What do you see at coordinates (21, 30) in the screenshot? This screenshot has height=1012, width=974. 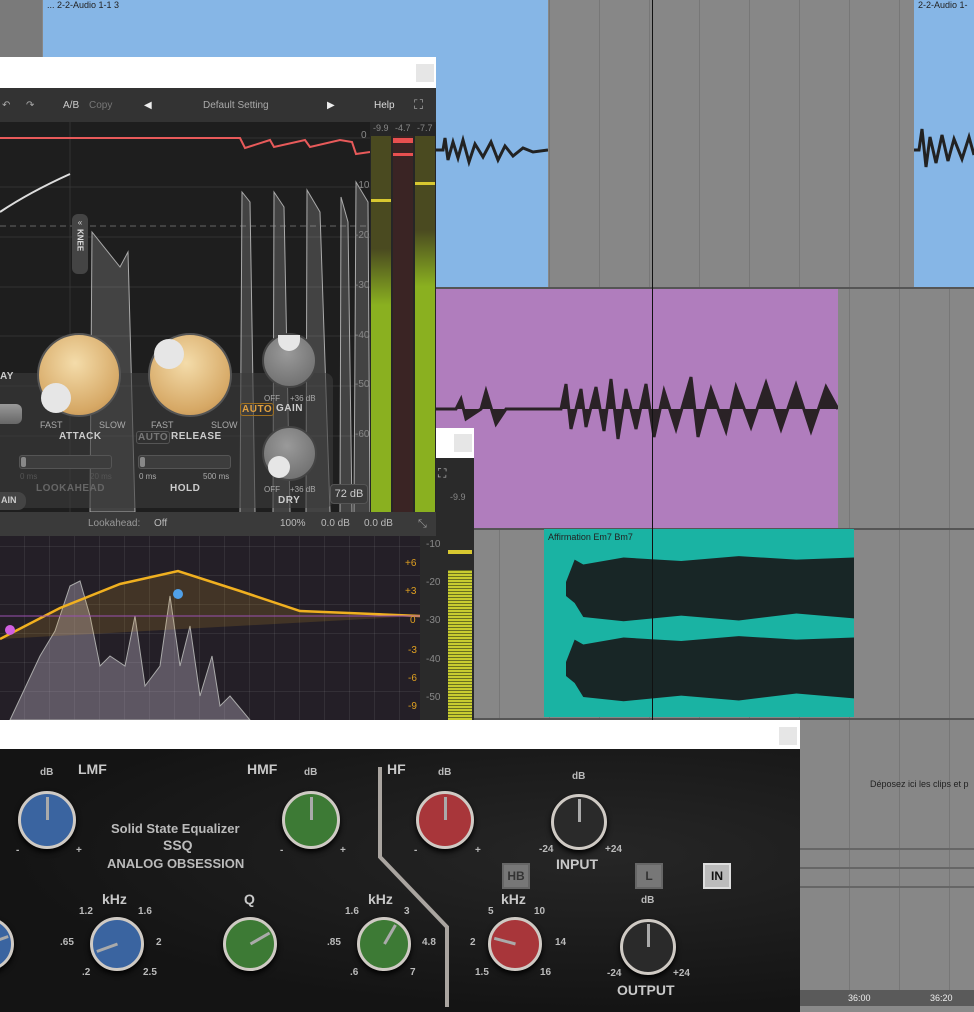 I see `track-header` at bounding box center [21, 30].